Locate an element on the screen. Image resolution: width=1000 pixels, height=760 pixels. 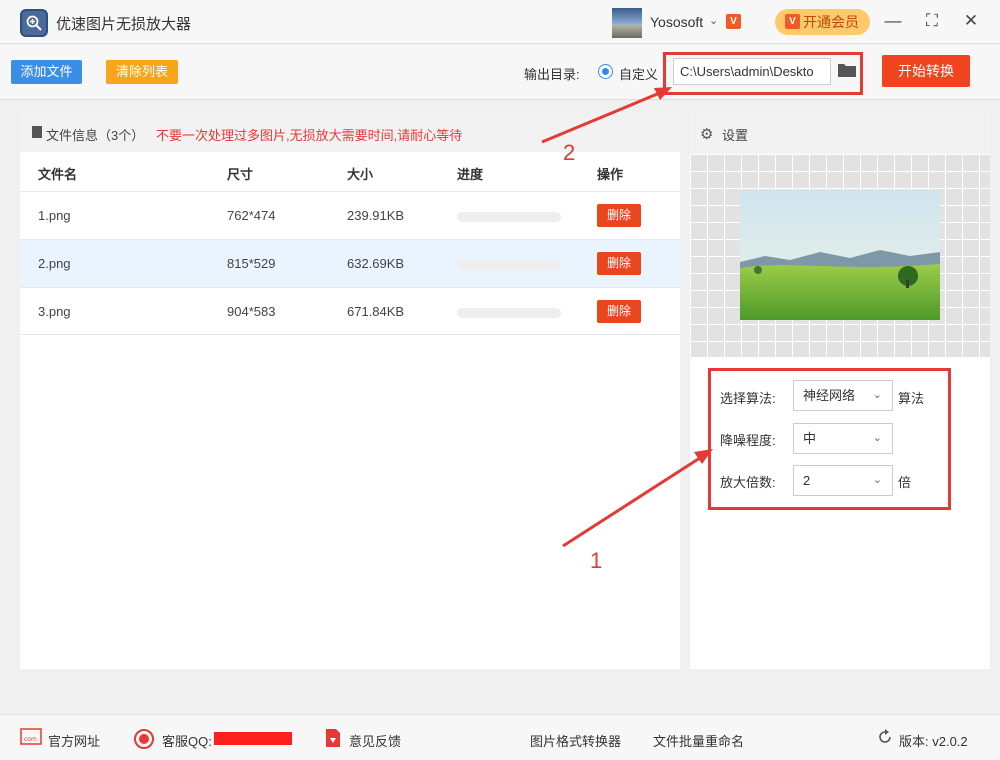
feedback-link: 意见反馈 is located at coordinates (375, 740).